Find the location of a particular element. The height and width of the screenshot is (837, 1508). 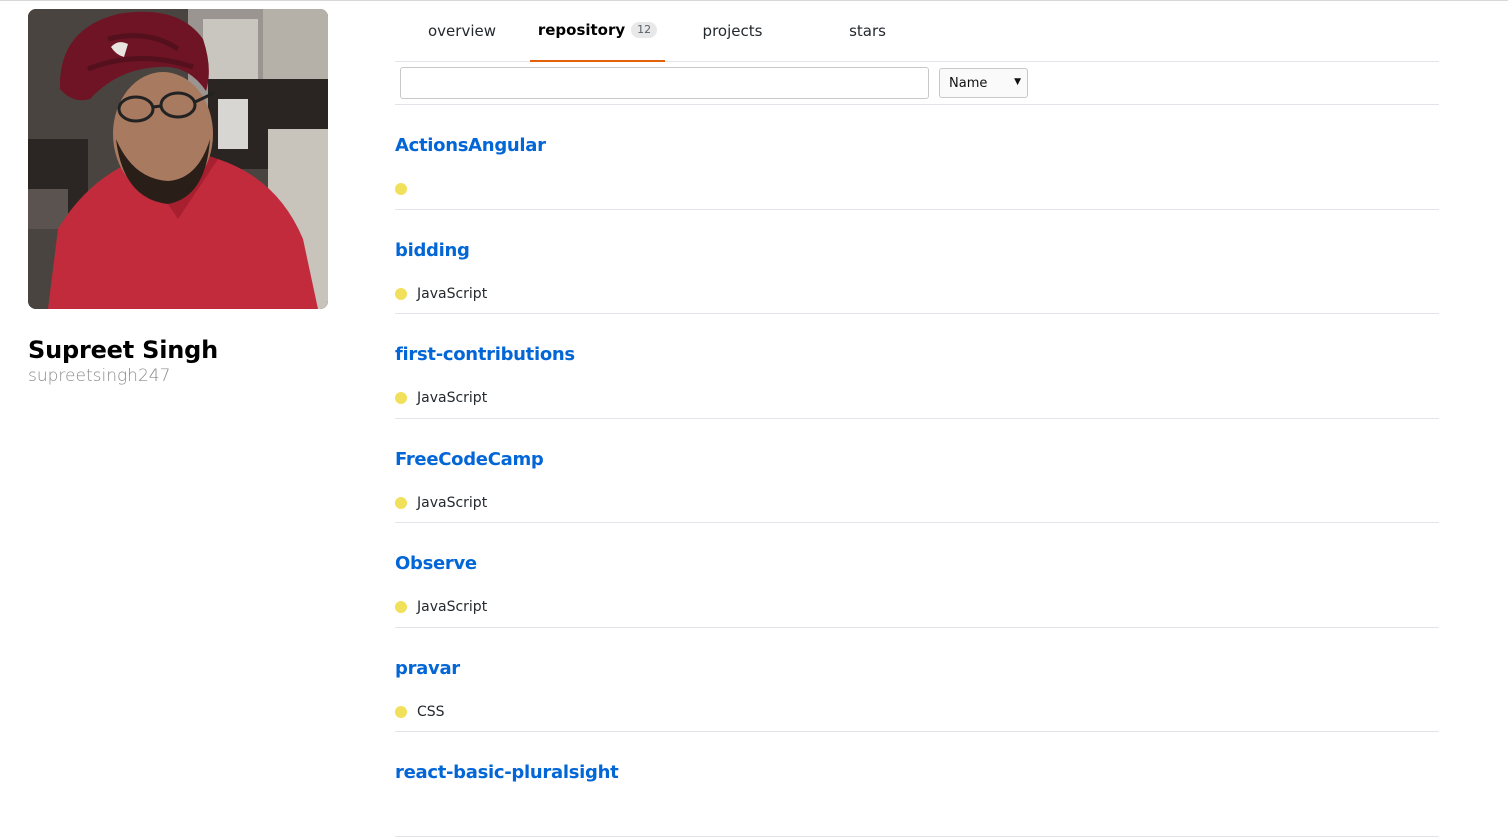

caret-down-icon: ▼ is located at coordinates (1017, 82).